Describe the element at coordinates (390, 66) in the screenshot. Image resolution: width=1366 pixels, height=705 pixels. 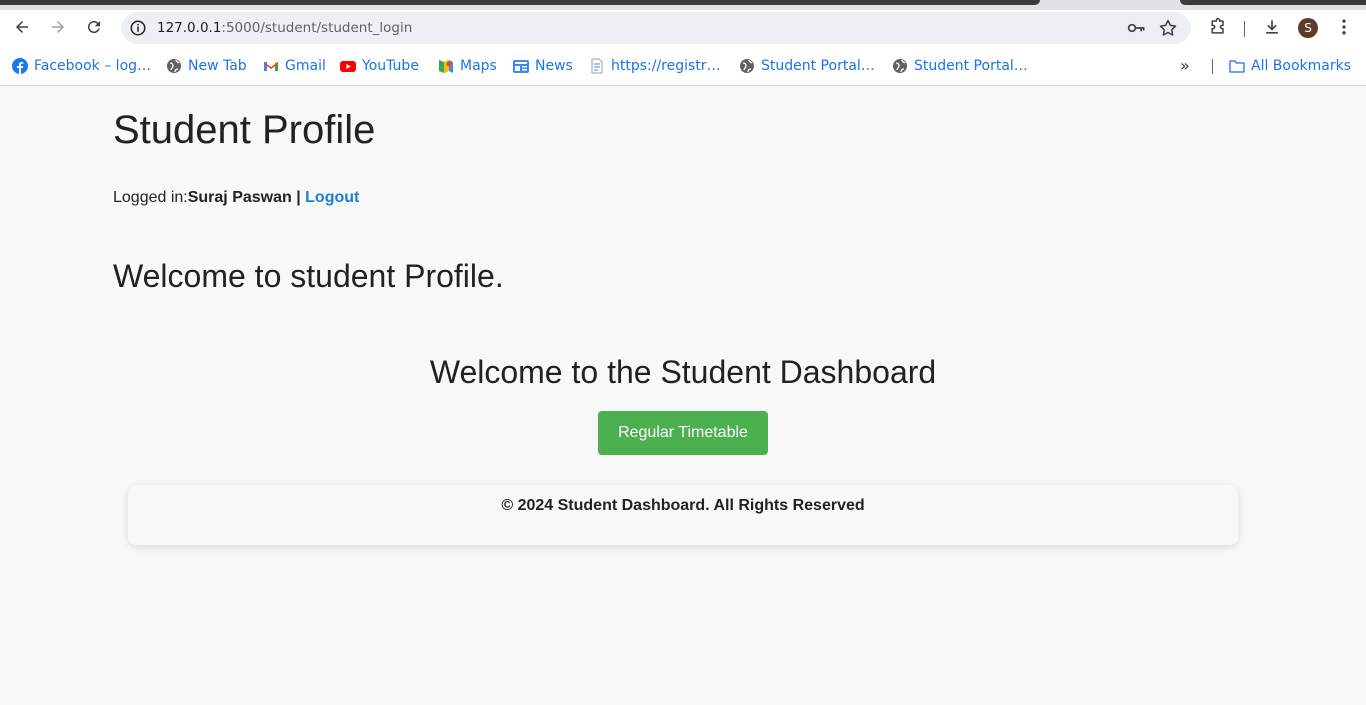
I see `bookmark-label: YouTube` at that location.